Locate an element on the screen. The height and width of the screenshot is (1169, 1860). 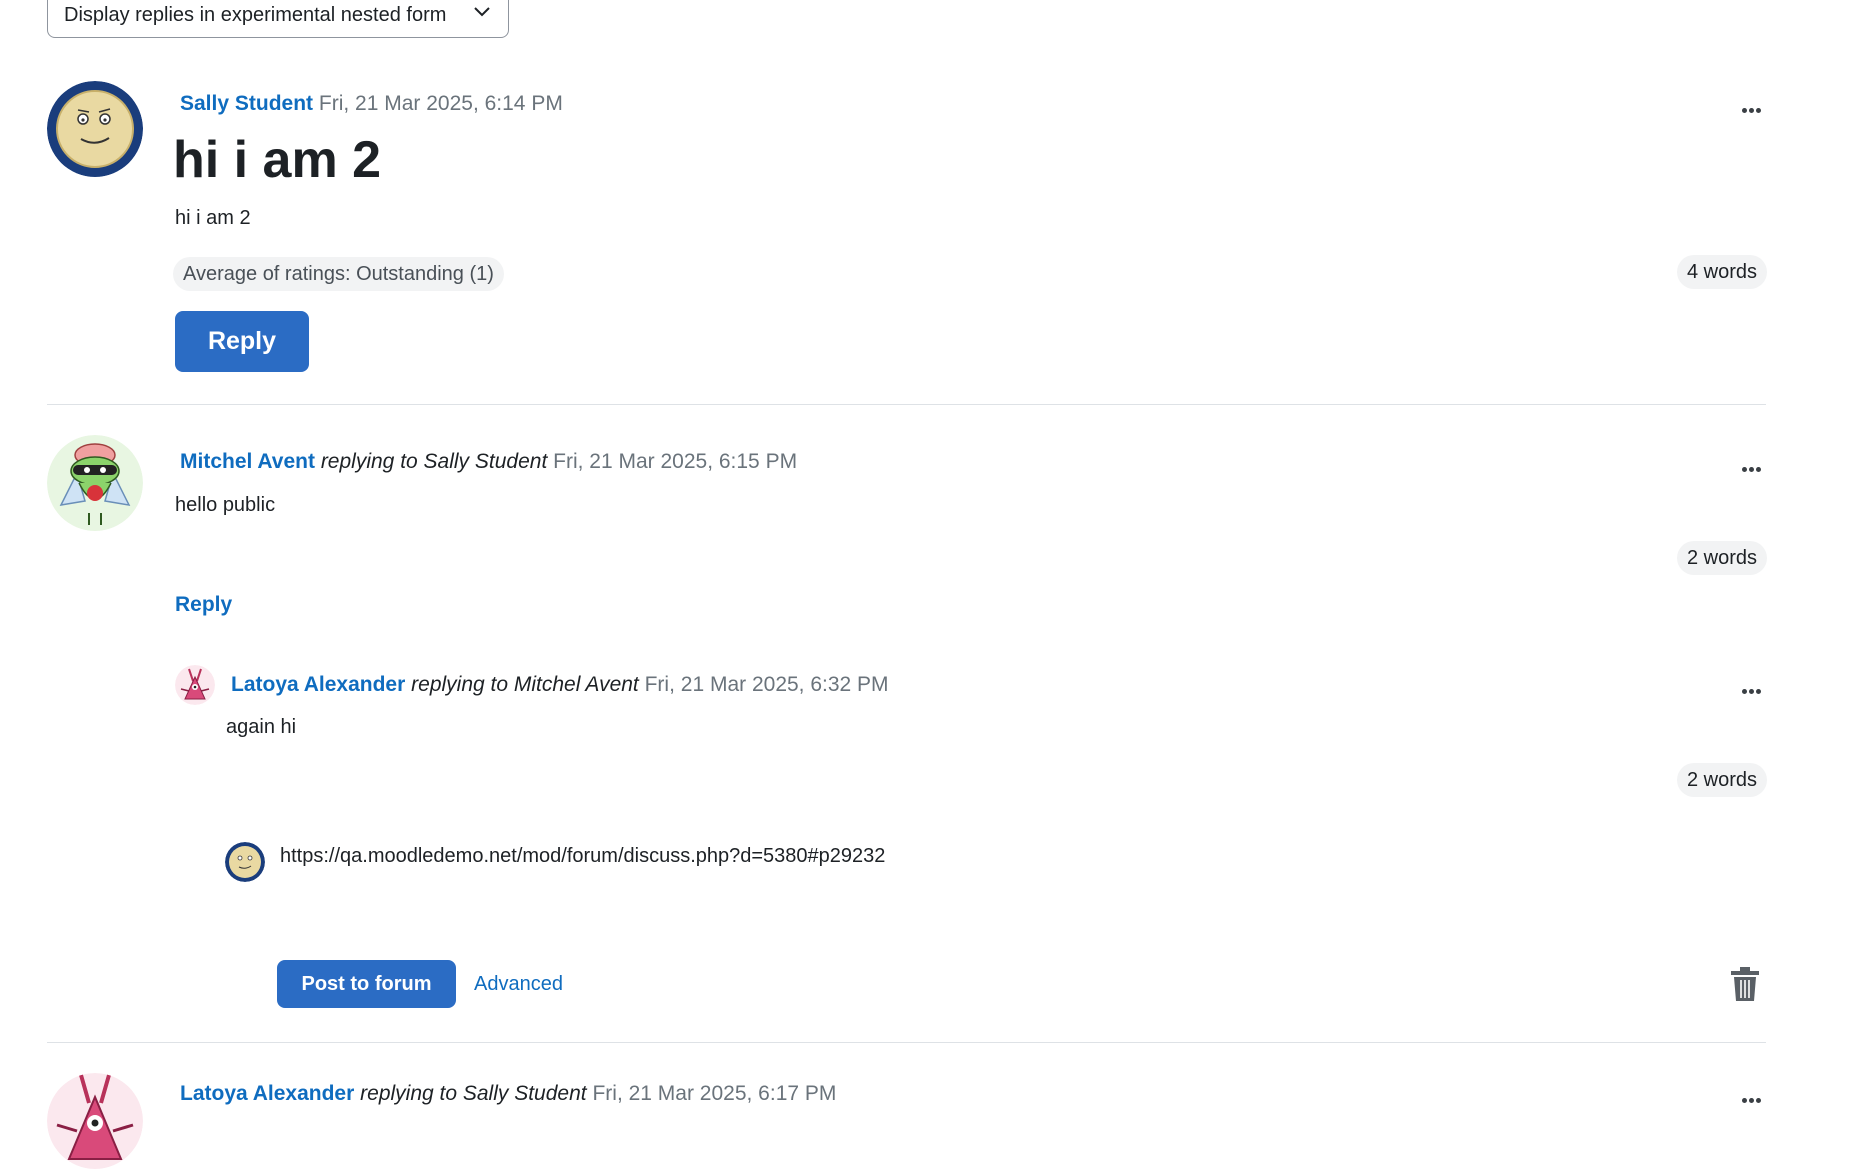
reply-button: Reply is located at coordinates (242, 341).